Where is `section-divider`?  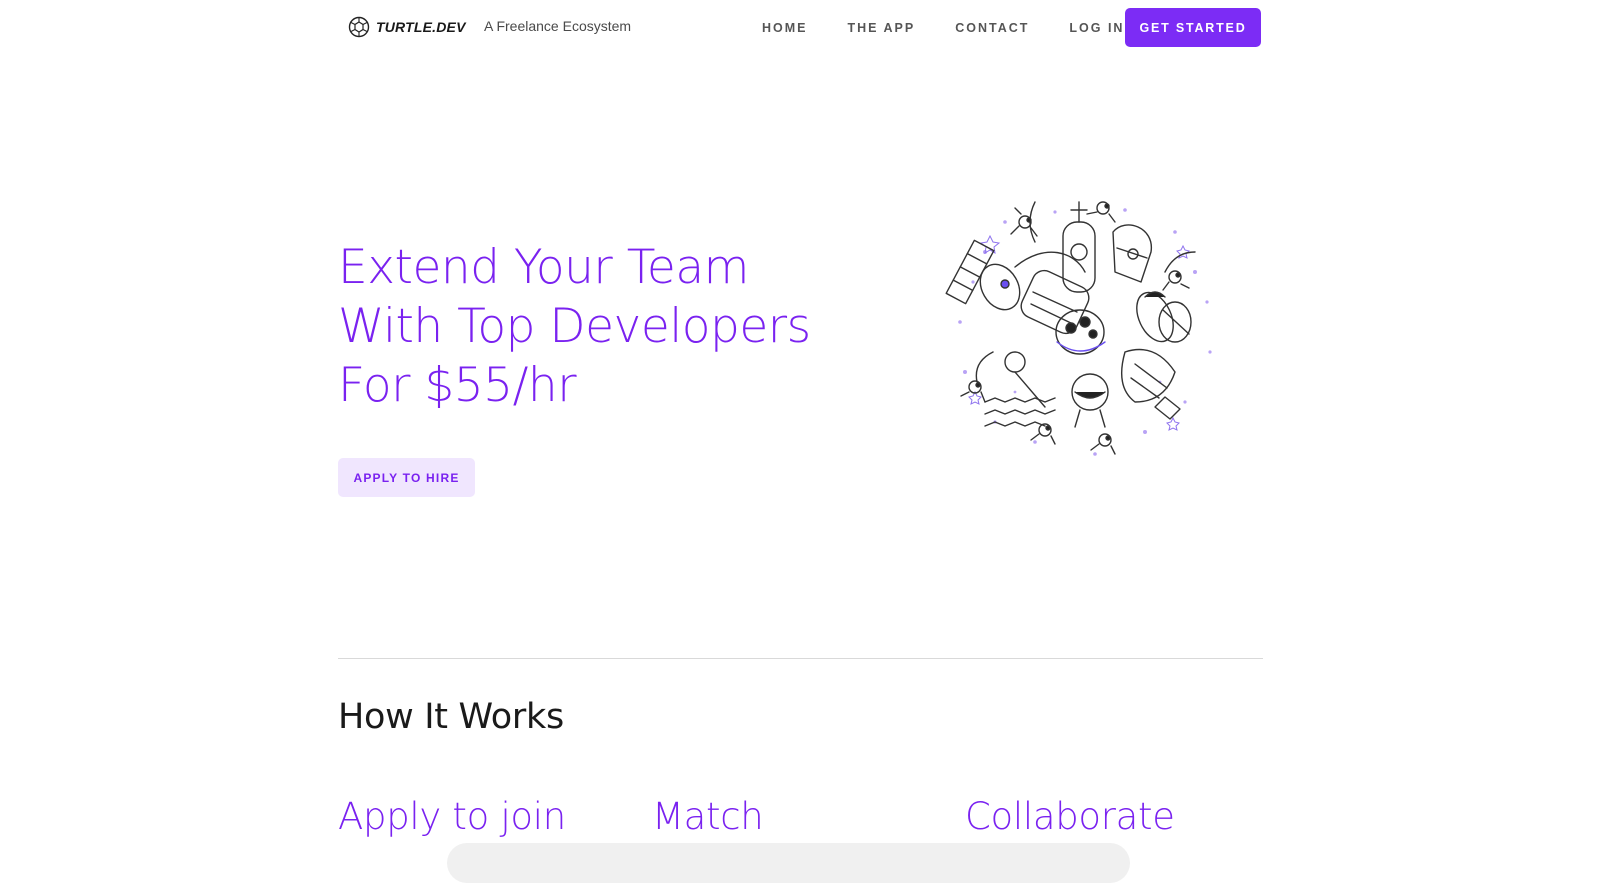 section-divider is located at coordinates (800, 658).